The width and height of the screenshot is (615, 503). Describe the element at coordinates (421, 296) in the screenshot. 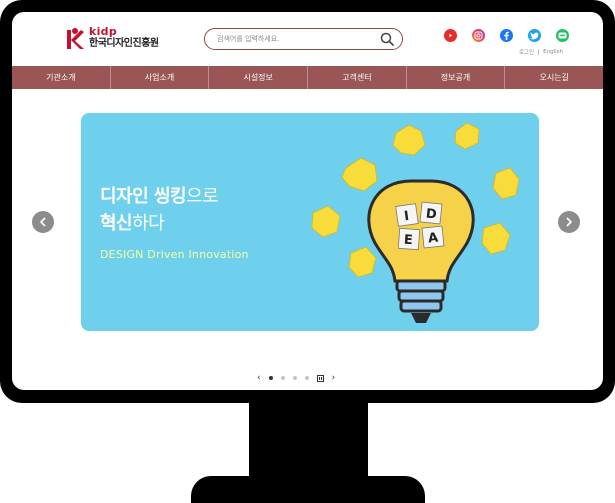

I see `lightbulb-base-icon` at that location.